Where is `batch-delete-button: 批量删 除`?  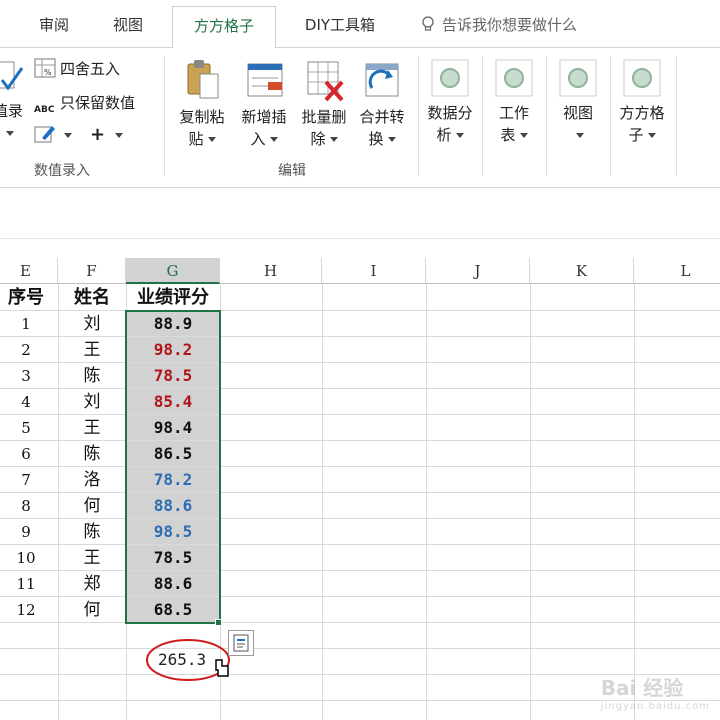
batch-delete-button: 批量删 除 is located at coordinates (324, 104).